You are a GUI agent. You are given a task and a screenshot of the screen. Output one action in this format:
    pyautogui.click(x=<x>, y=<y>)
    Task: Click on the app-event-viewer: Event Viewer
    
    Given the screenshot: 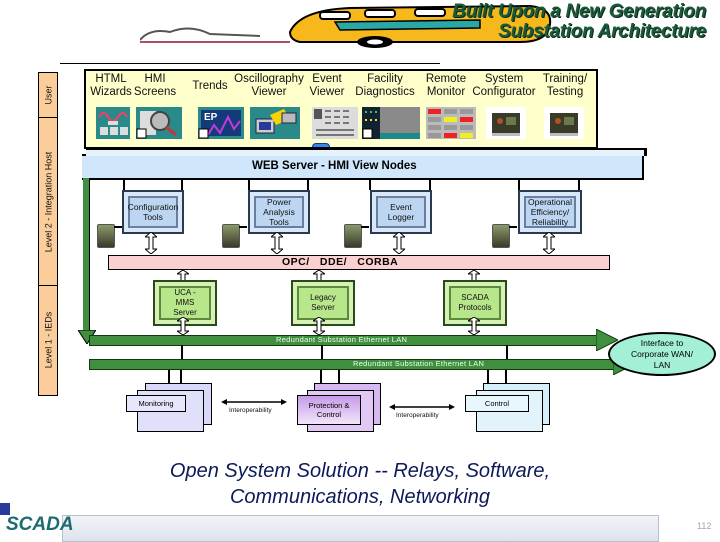 What is the action you would take?
    pyautogui.click(x=327, y=86)
    